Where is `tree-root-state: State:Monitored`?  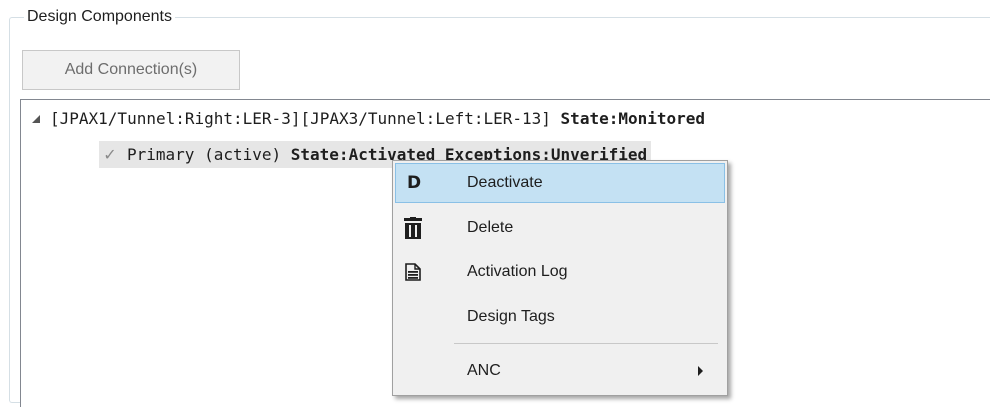 tree-root-state: State:Monitored is located at coordinates (633, 118).